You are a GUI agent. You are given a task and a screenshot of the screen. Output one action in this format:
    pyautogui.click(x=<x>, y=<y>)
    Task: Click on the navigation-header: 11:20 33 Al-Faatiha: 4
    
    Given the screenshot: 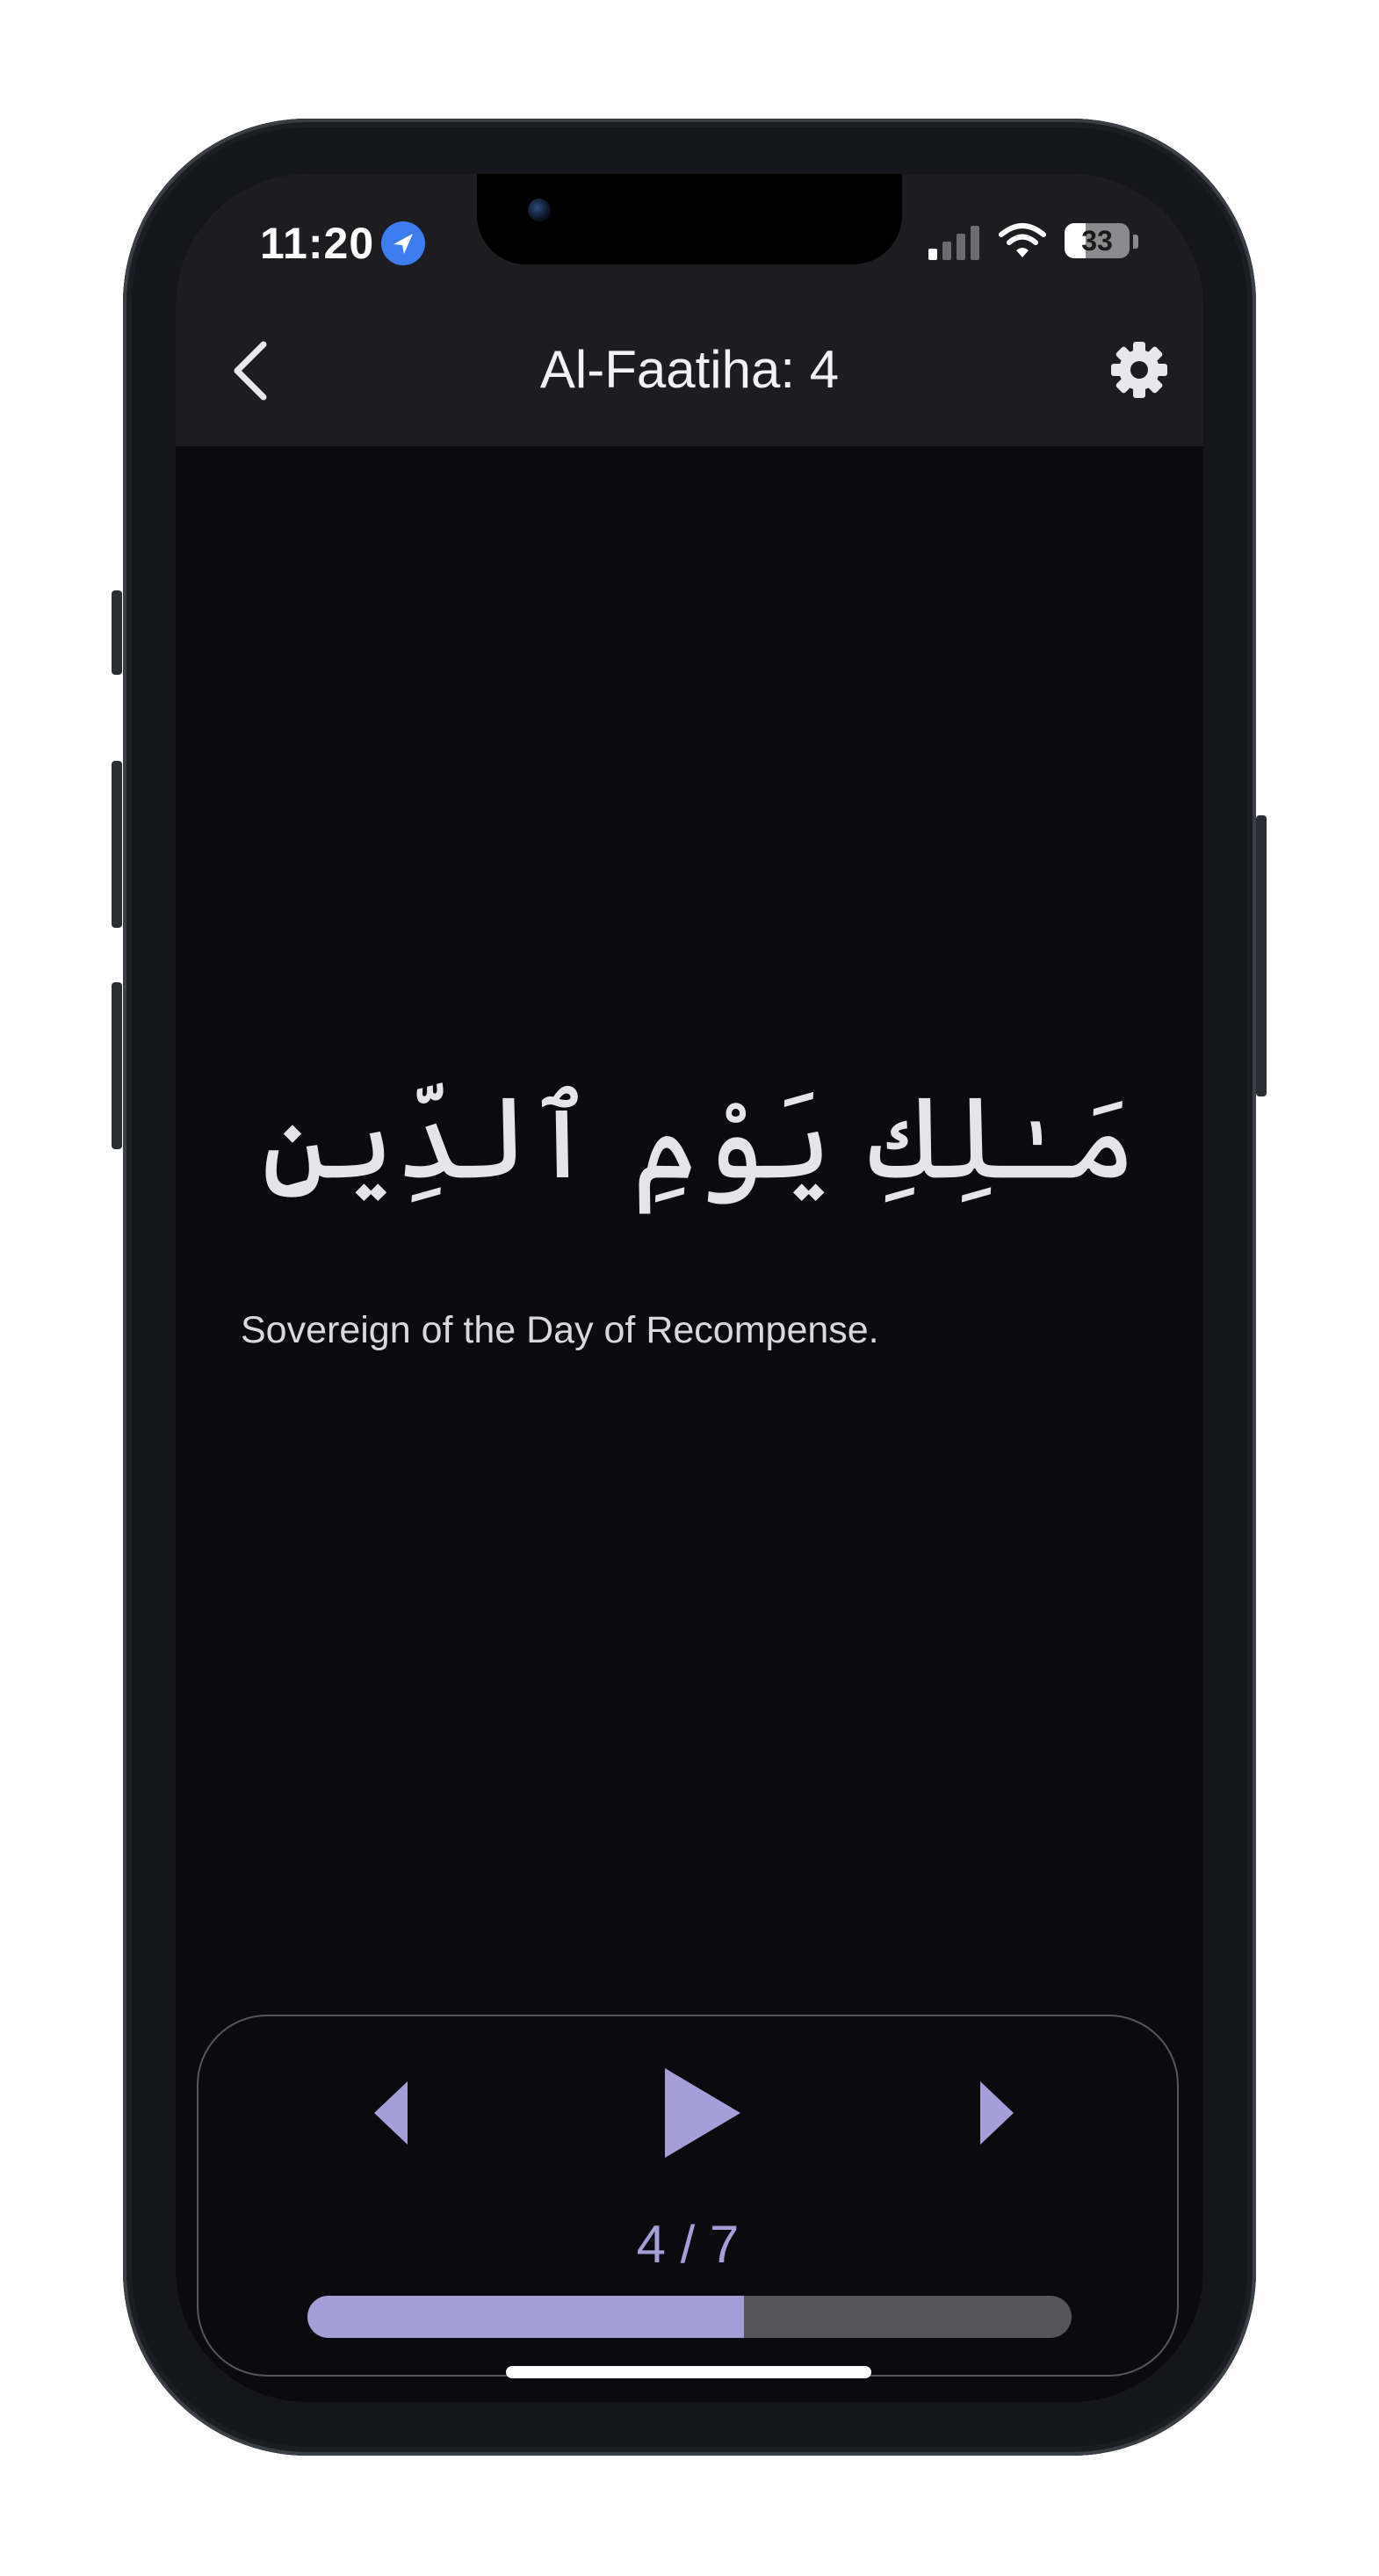 What is the action you would take?
    pyautogui.click(x=689, y=310)
    